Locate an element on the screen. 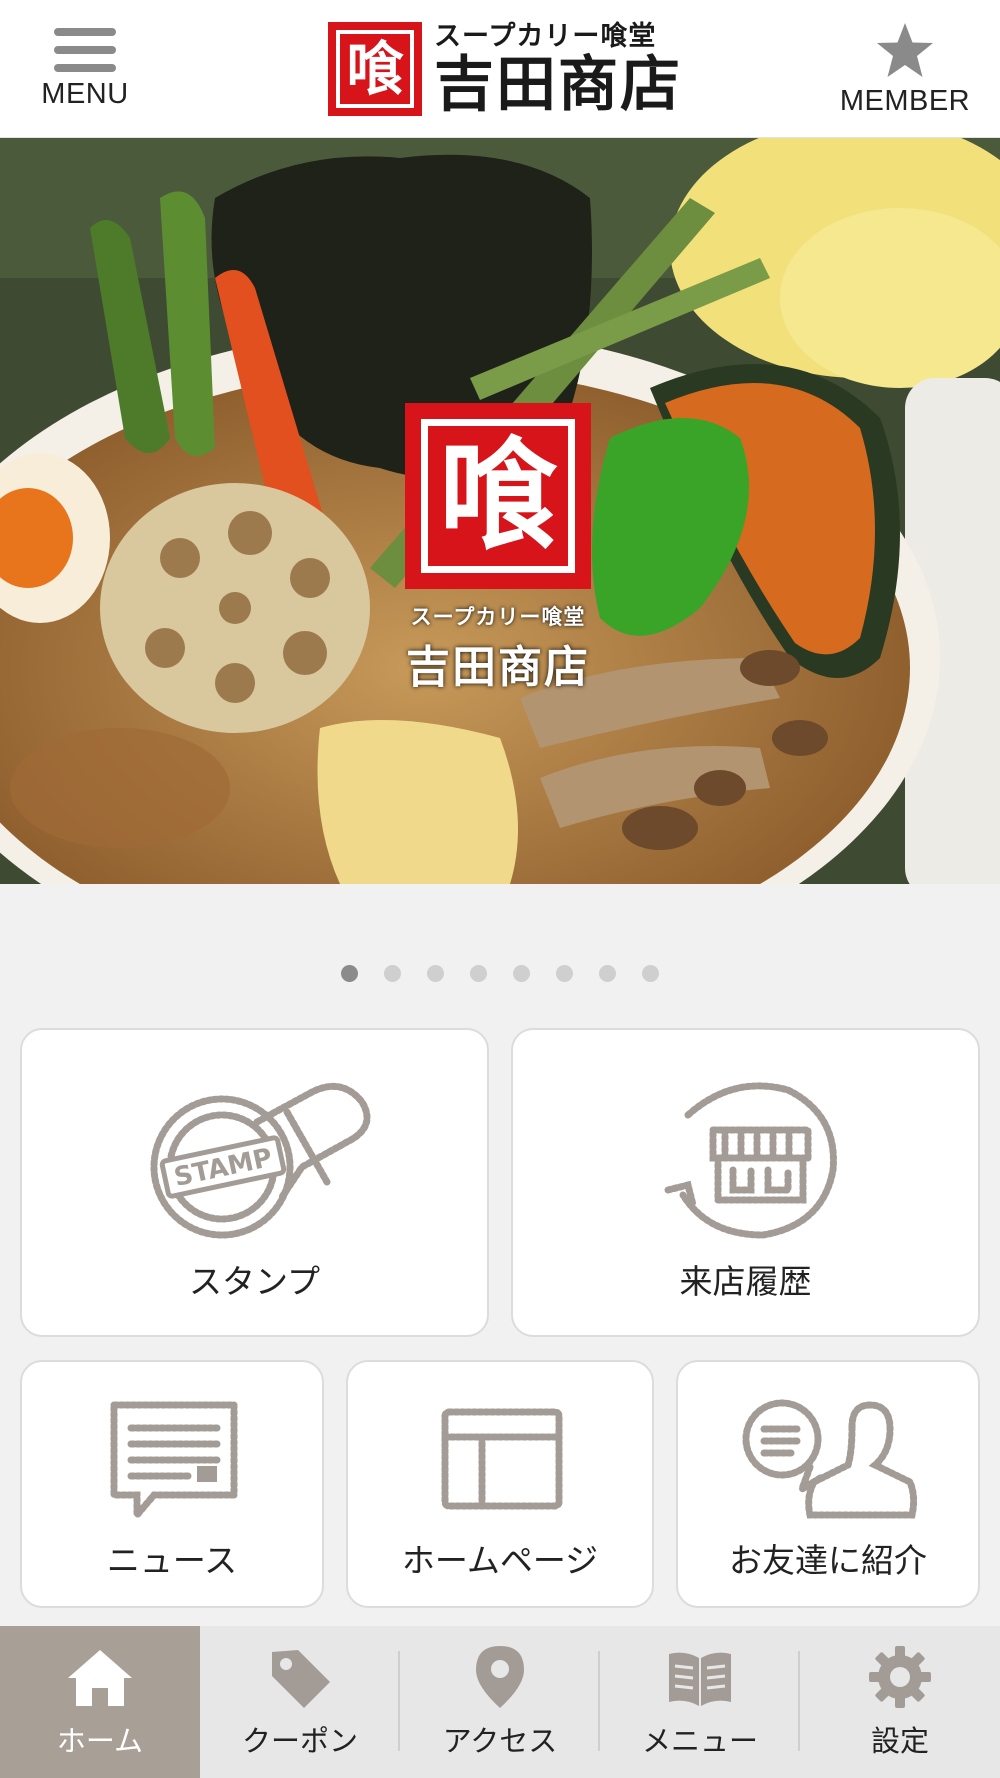 The height and width of the screenshot is (1778, 1000). hero-logo-subtitle: スープカリー喰堂 is located at coordinates (498, 617).